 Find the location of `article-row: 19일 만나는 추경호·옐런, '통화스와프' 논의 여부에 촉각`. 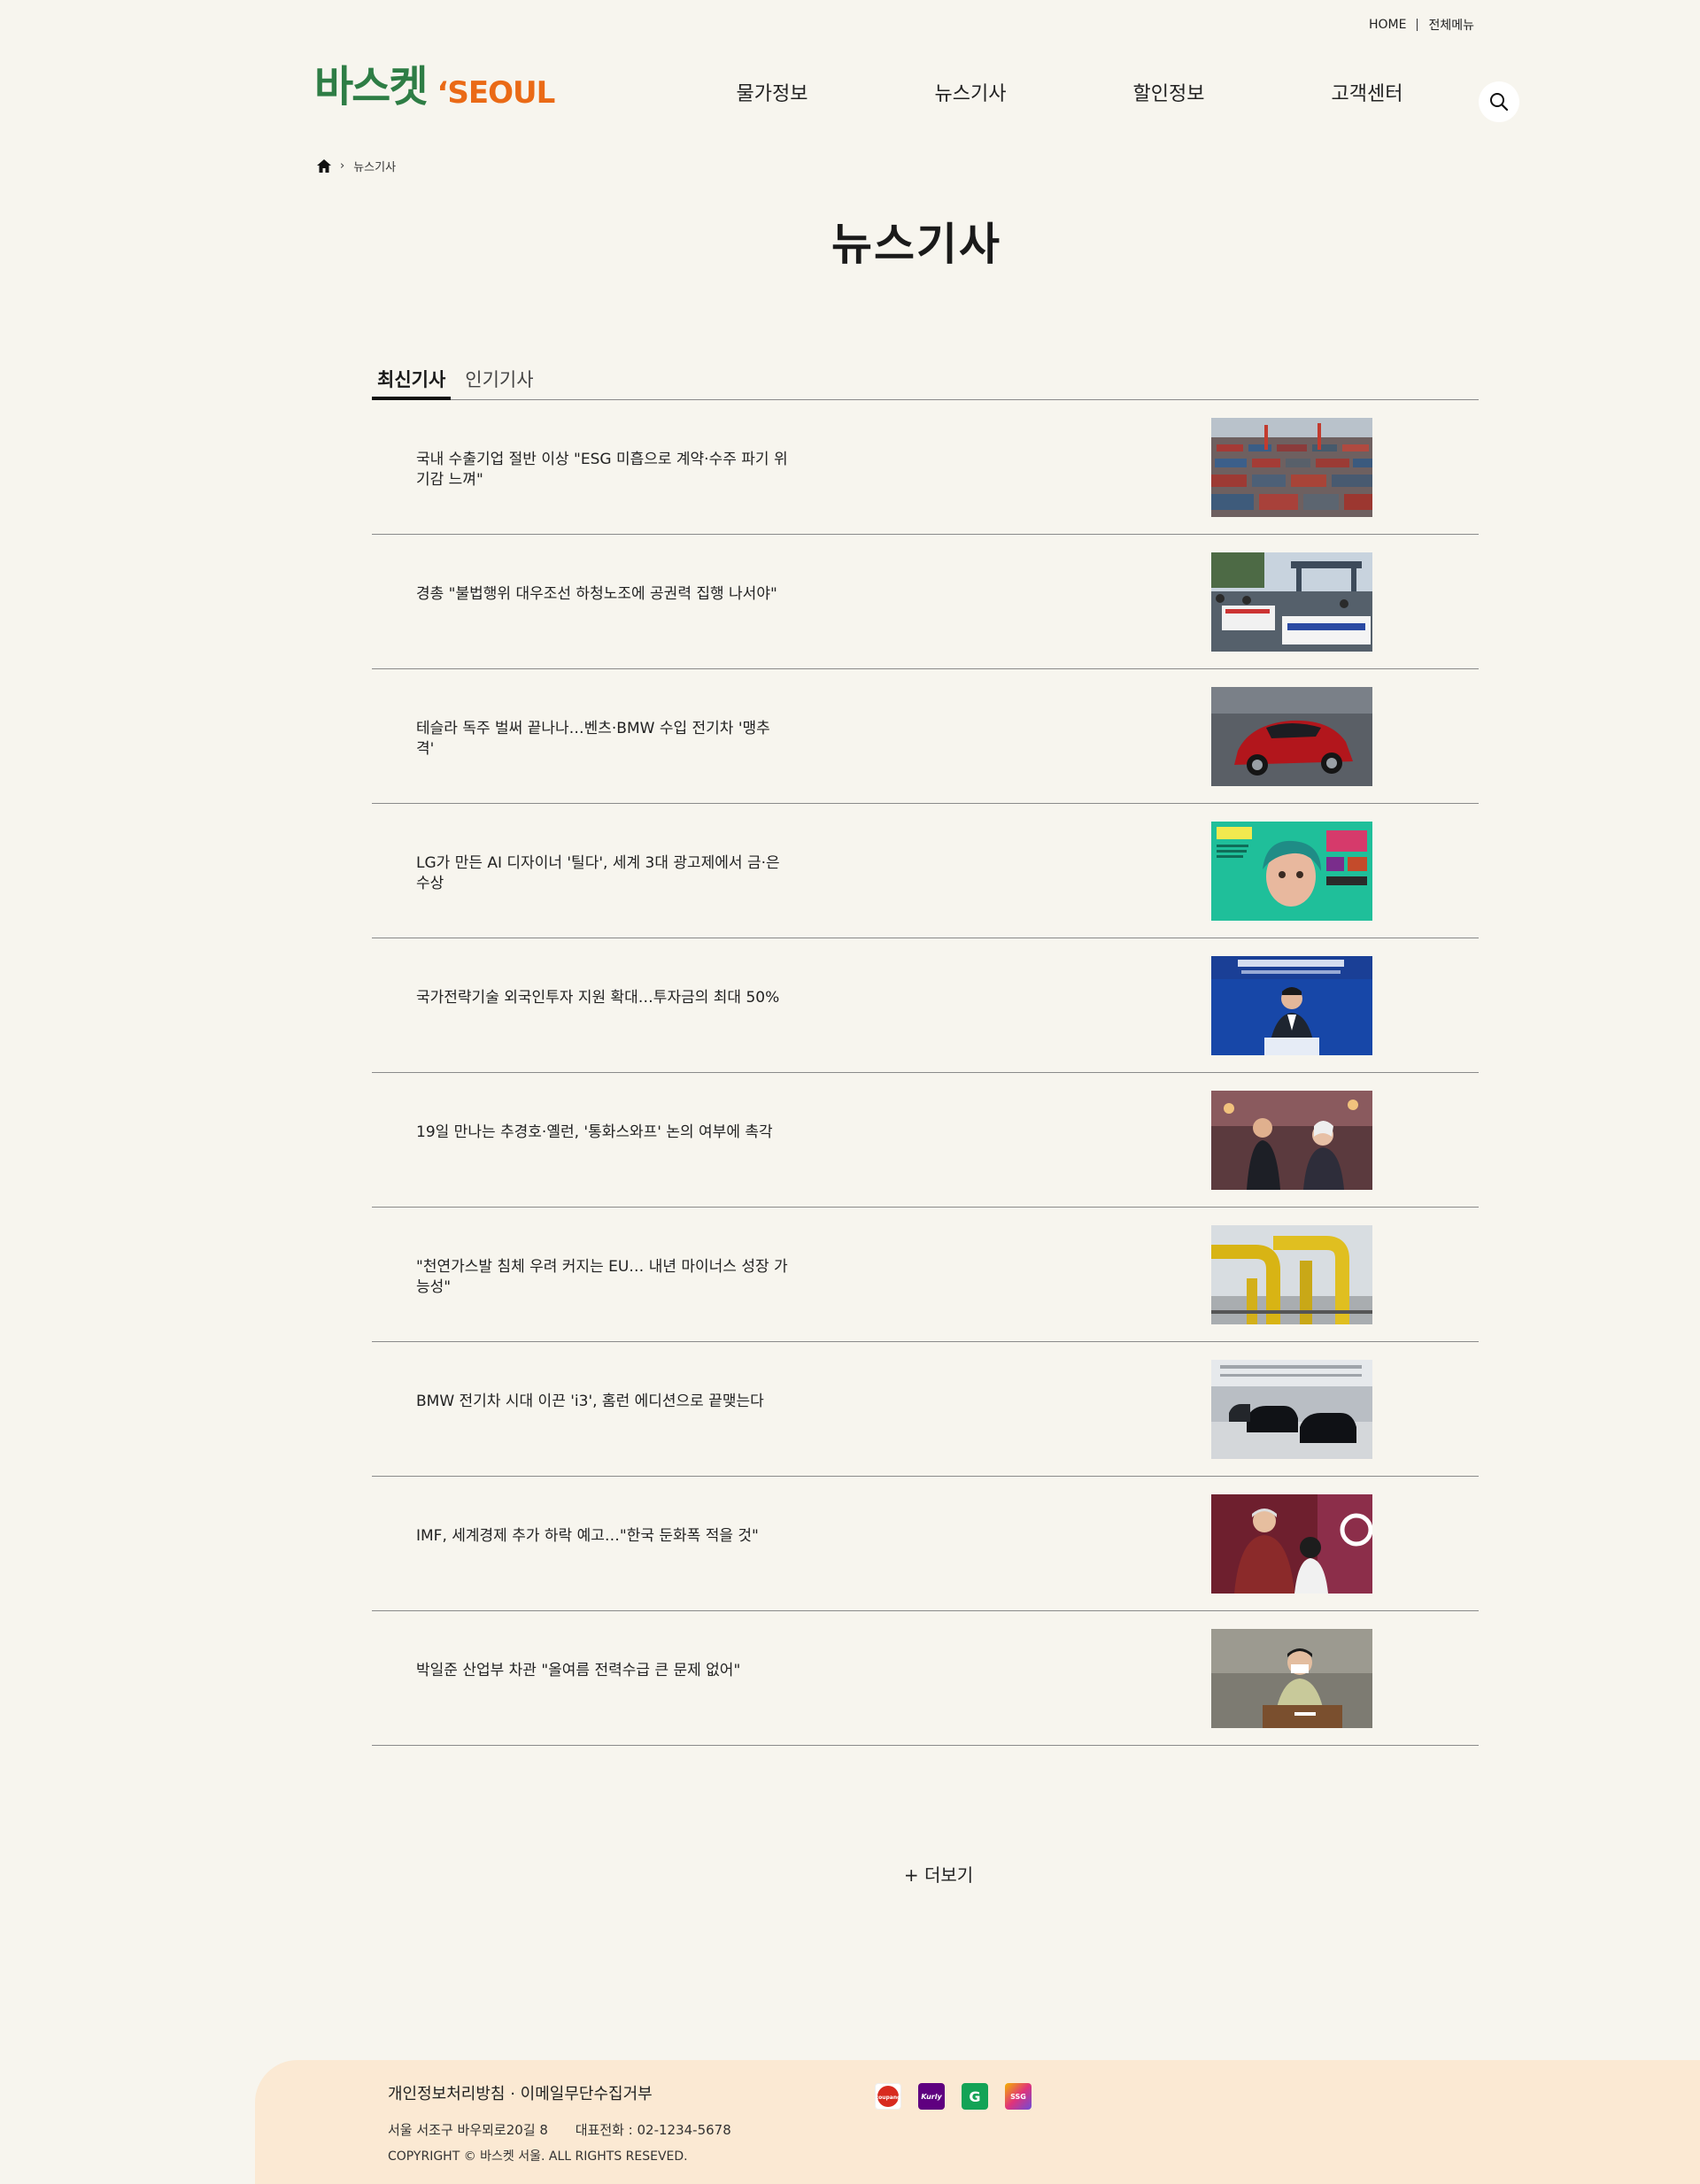

article-row: 19일 만나는 추경호·옐런, '통화스와프' 논의 여부에 촉각 is located at coordinates (925, 1140).